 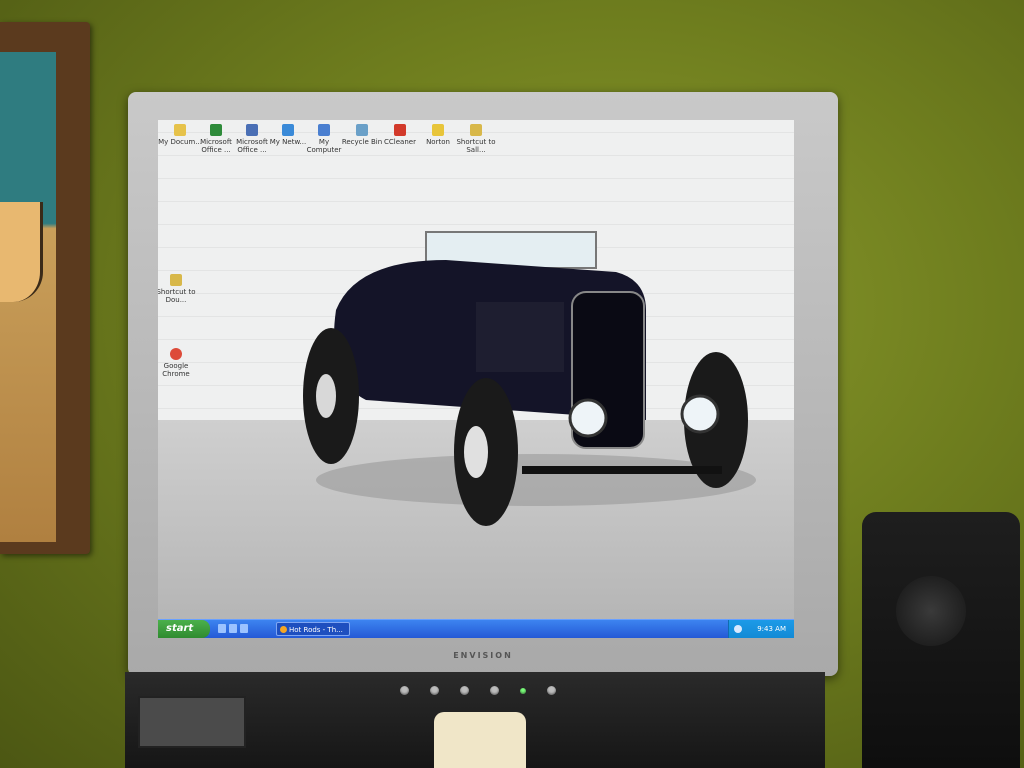 I want to click on monitor-brand-label: ENVISION, so click(x=483, y=655).